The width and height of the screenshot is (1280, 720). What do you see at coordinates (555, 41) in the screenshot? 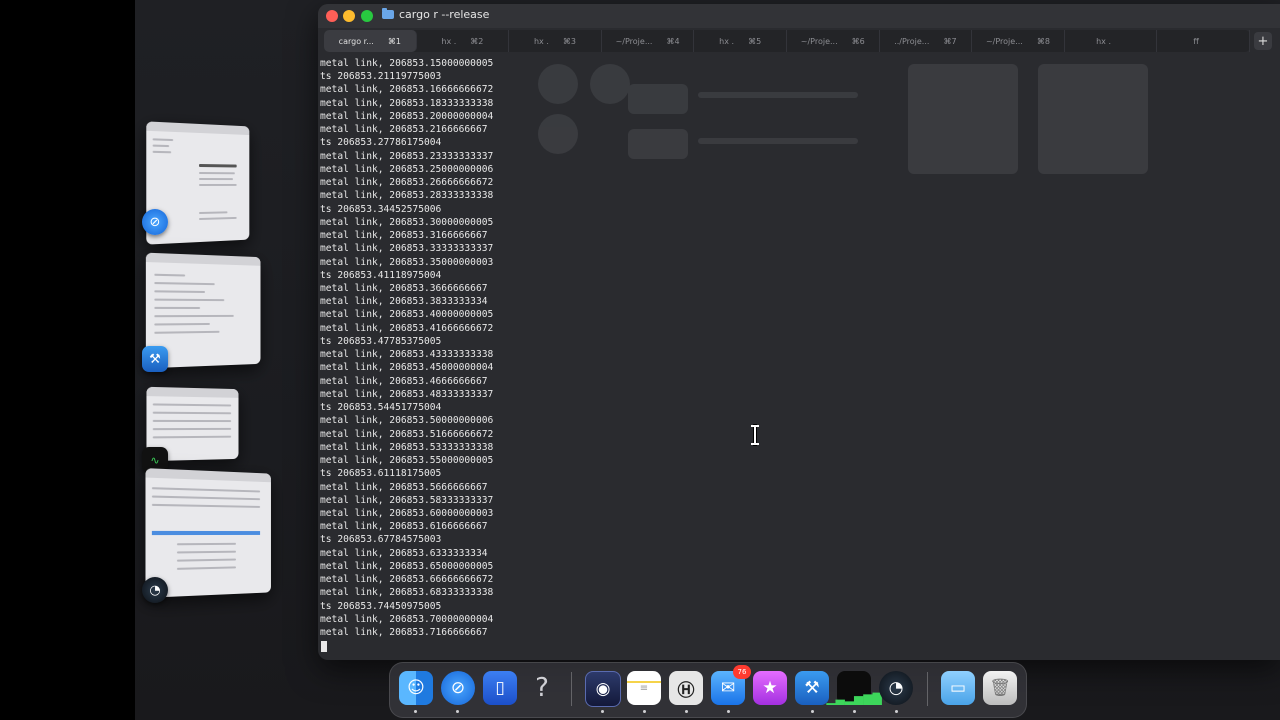
I see `tab-3: hx . ⌘3` at bounding box center [555, 41].